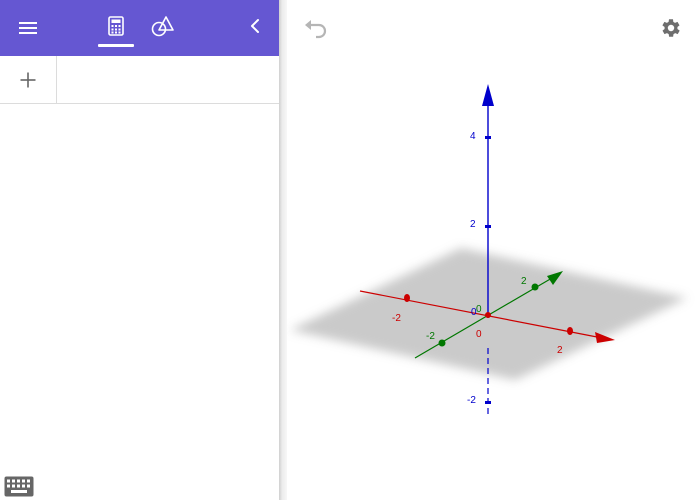  I want to click on y-tick-label: 2, so click(524, 281).